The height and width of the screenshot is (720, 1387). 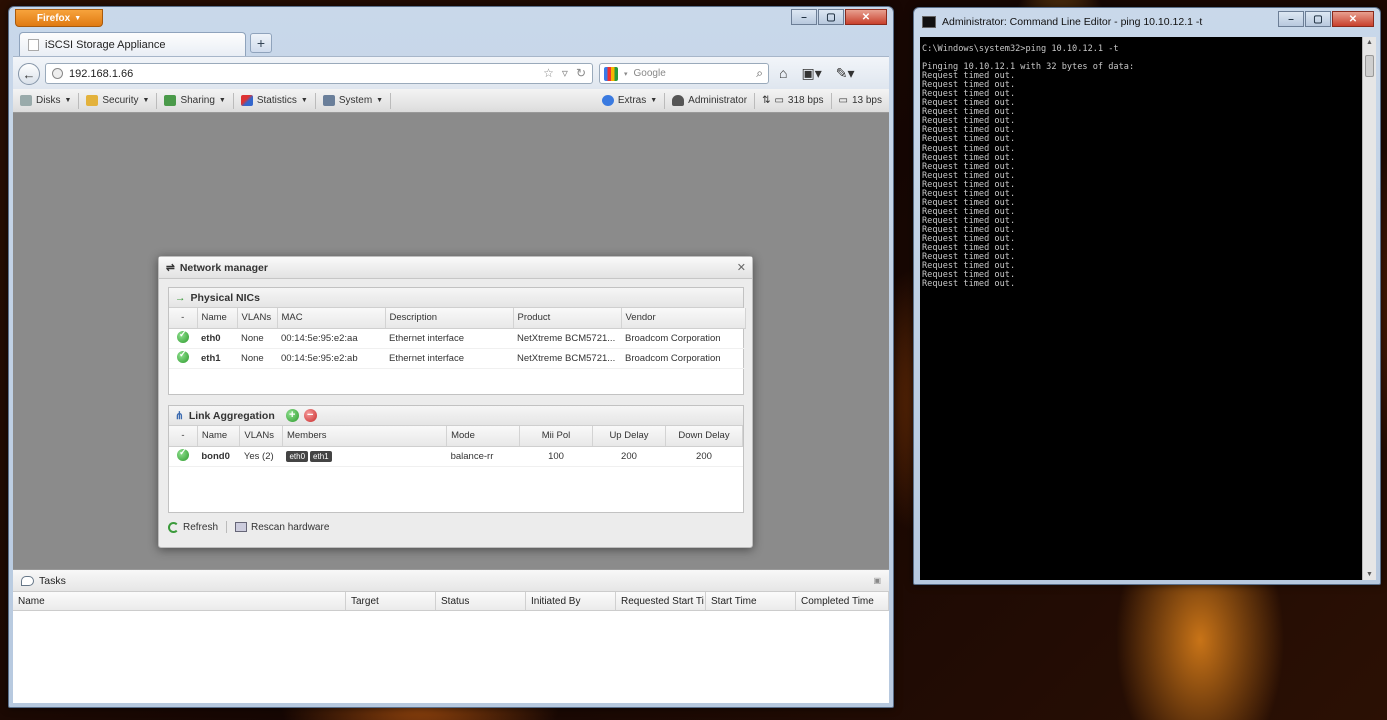 I want to click on system-label: System, so click(x=355, y=100).